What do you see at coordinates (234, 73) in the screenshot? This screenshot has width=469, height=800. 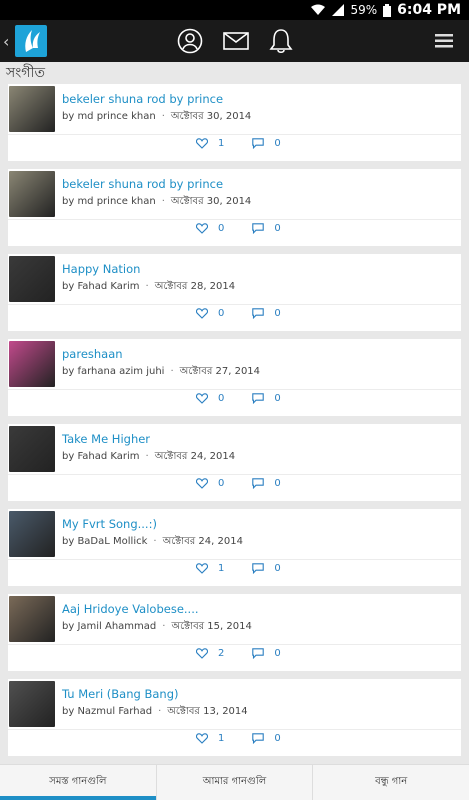 I see `section-title: সংগীত` at bounding box center [234, 73].